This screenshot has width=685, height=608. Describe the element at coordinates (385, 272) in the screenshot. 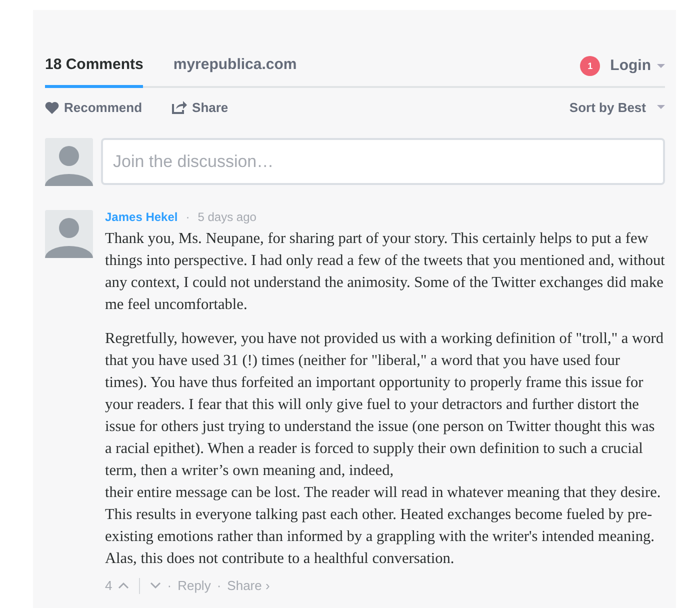

I see `comment-text: Thank you, Ms. Neupane, for sharing part of your story. This certainly helps to put a few things into perspective. I had only read a few of the tweets that you mentioned and, without any context, I could not understand the animosity. Some of the Twitter exchanges did make me feel uncomfortable.` at that location.